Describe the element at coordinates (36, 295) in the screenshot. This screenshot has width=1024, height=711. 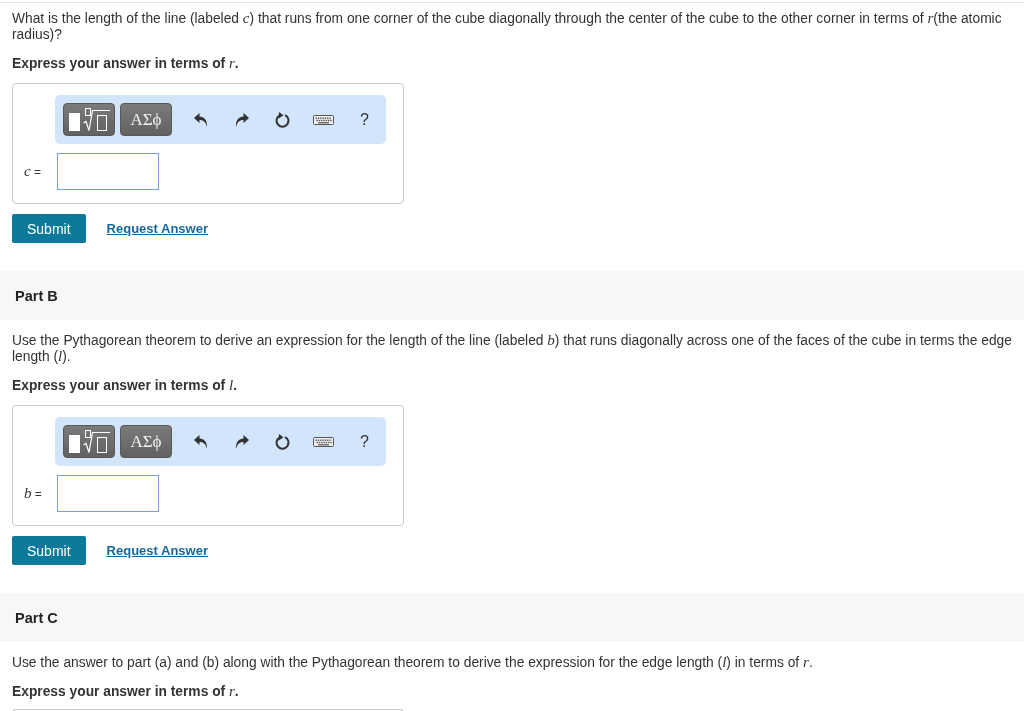
I see `part-title: Part B` at that location.